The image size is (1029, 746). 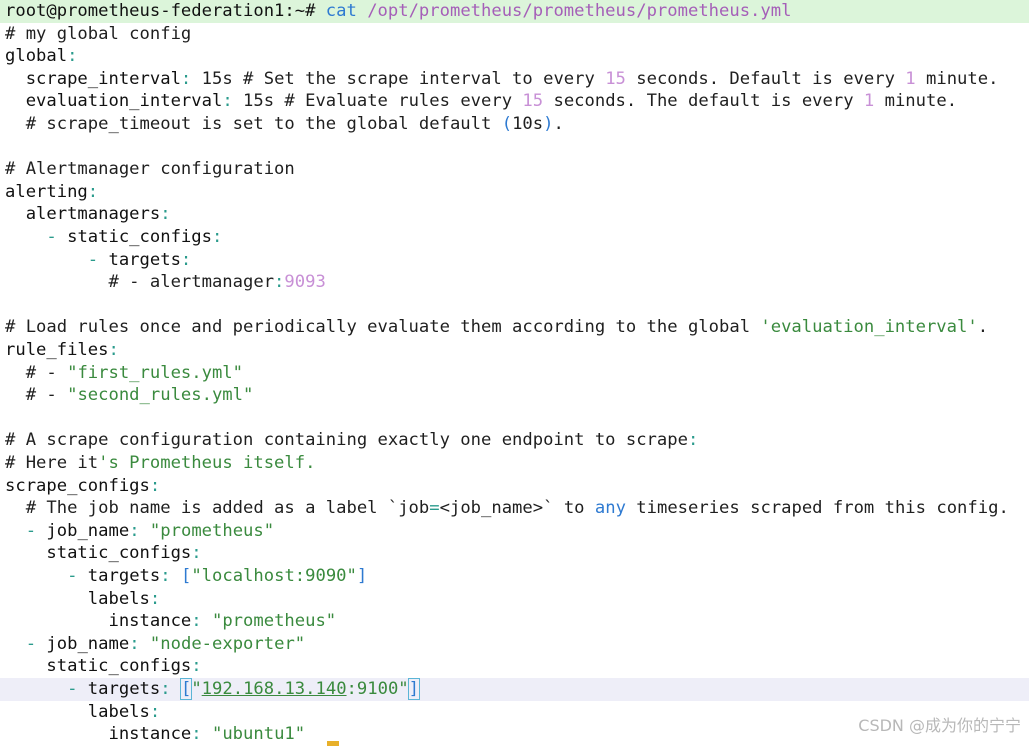 What do you see at coordinates (514, 621) in the screenshot?
I see `code-line: instance: "prometheus"` at bounding box center [514, 621].